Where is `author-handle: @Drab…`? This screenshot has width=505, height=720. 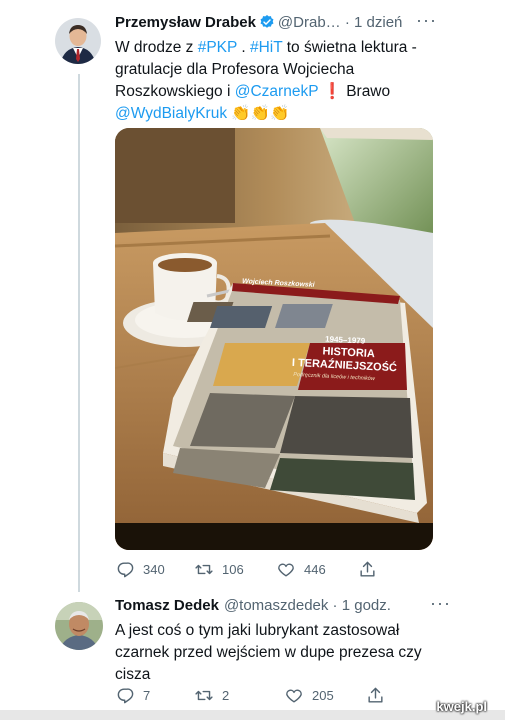 author-handle: @Drab… is located at coordinates (309, 22).